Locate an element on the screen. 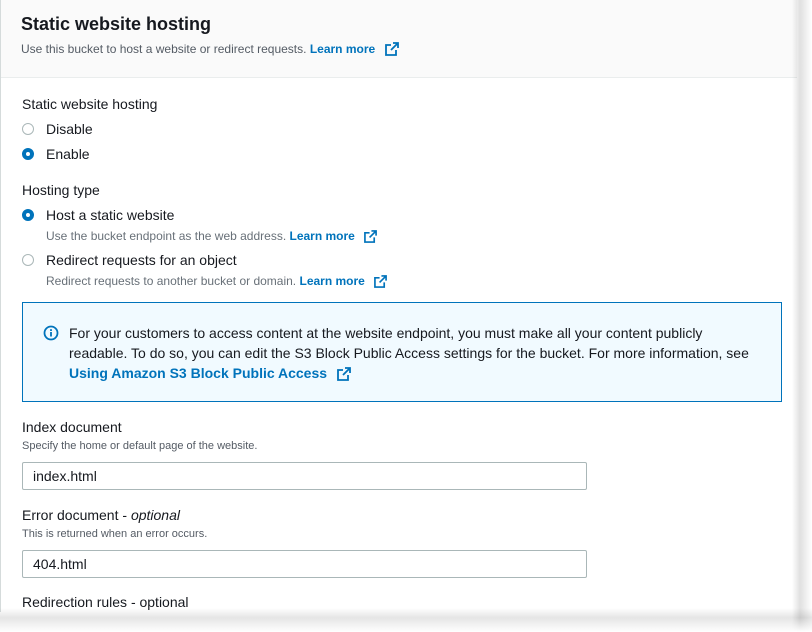  radio-disable: Disable is located at coordinates (399, 129).